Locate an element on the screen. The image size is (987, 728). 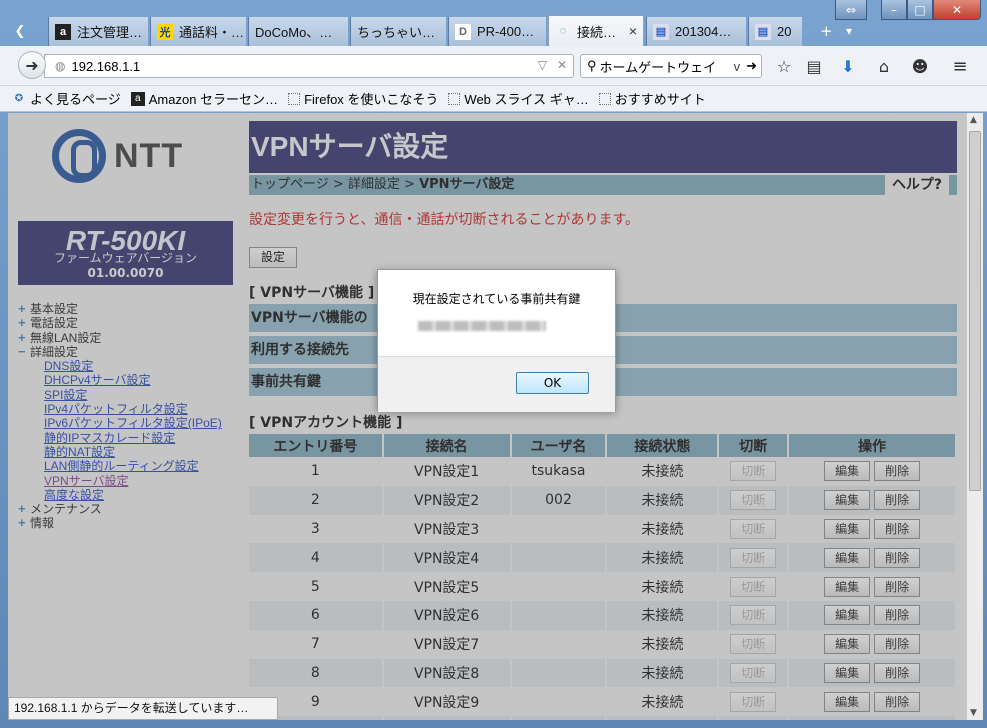
close-tab-icon: × is located at coordinates (629, 31).